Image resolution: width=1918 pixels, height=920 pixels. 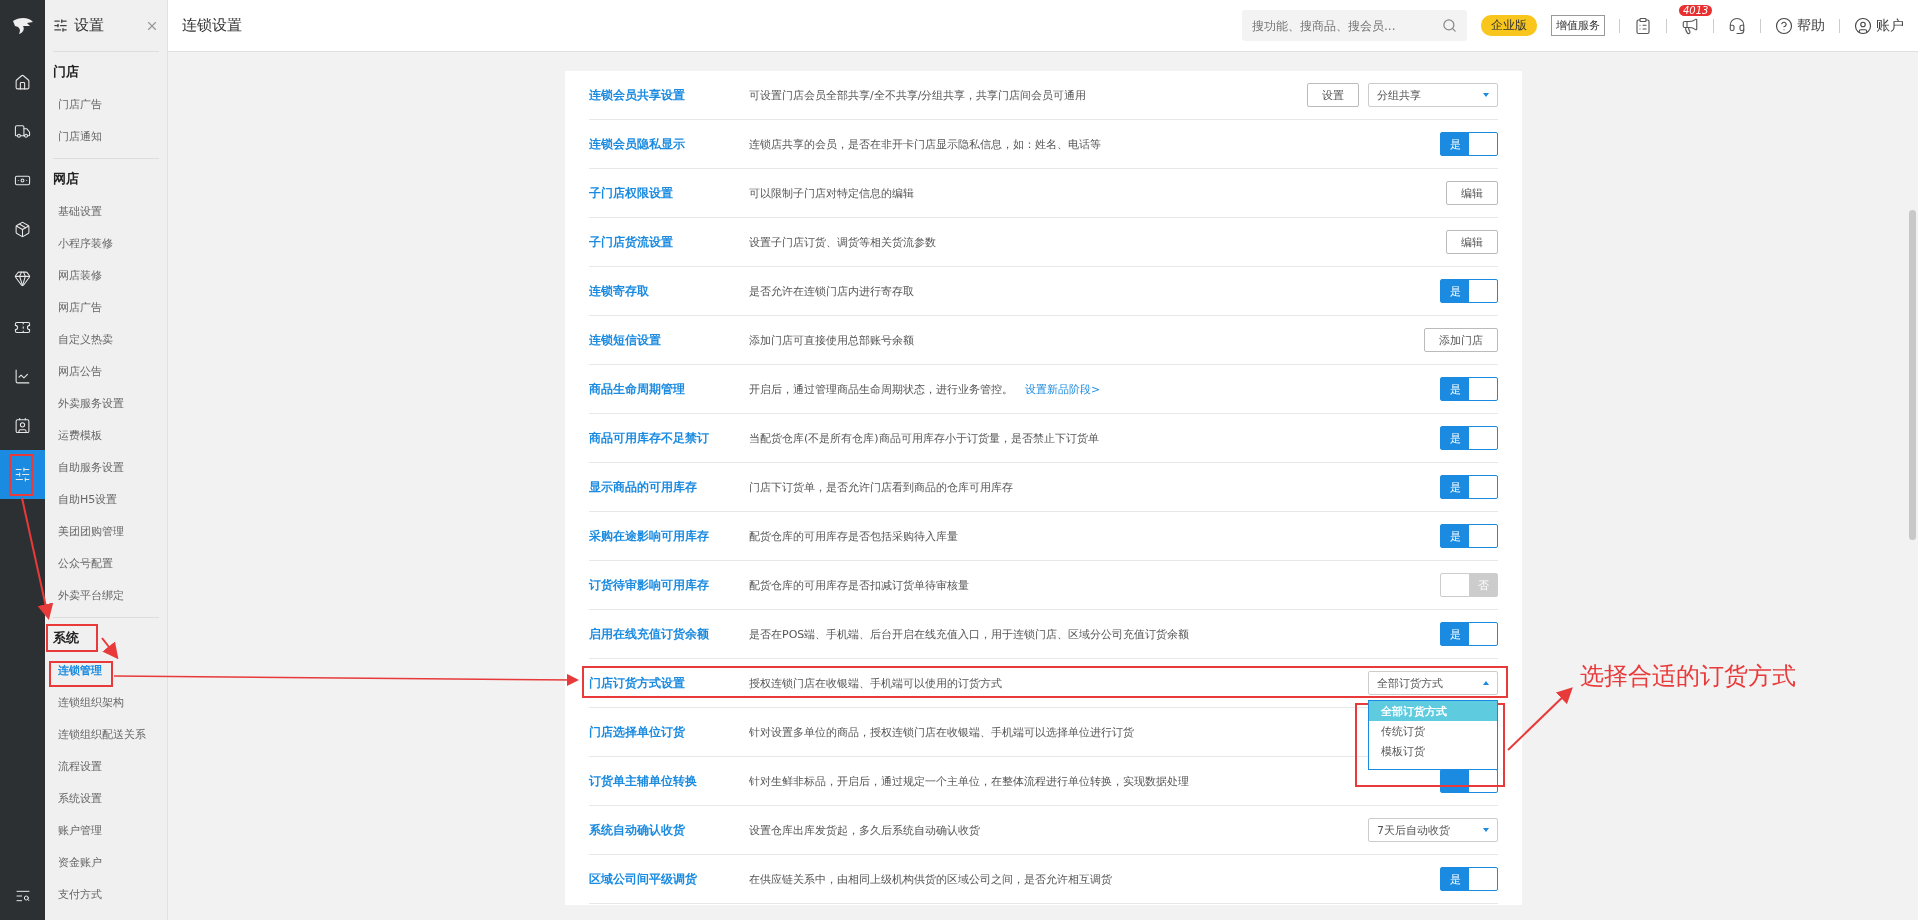 I want to click on setting-description: 添加门店可直接使用总部账号余额, so click(x=831, y=340).